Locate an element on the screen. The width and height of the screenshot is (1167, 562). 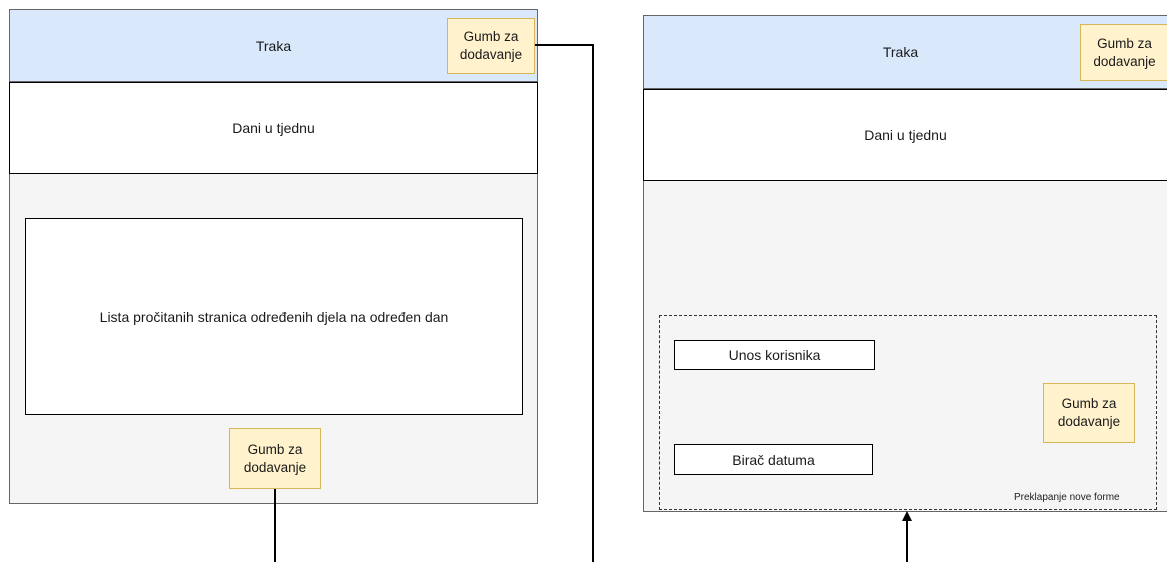
overlay-caption: Preklapanje nove forme is located at coordinates (1067, 497).